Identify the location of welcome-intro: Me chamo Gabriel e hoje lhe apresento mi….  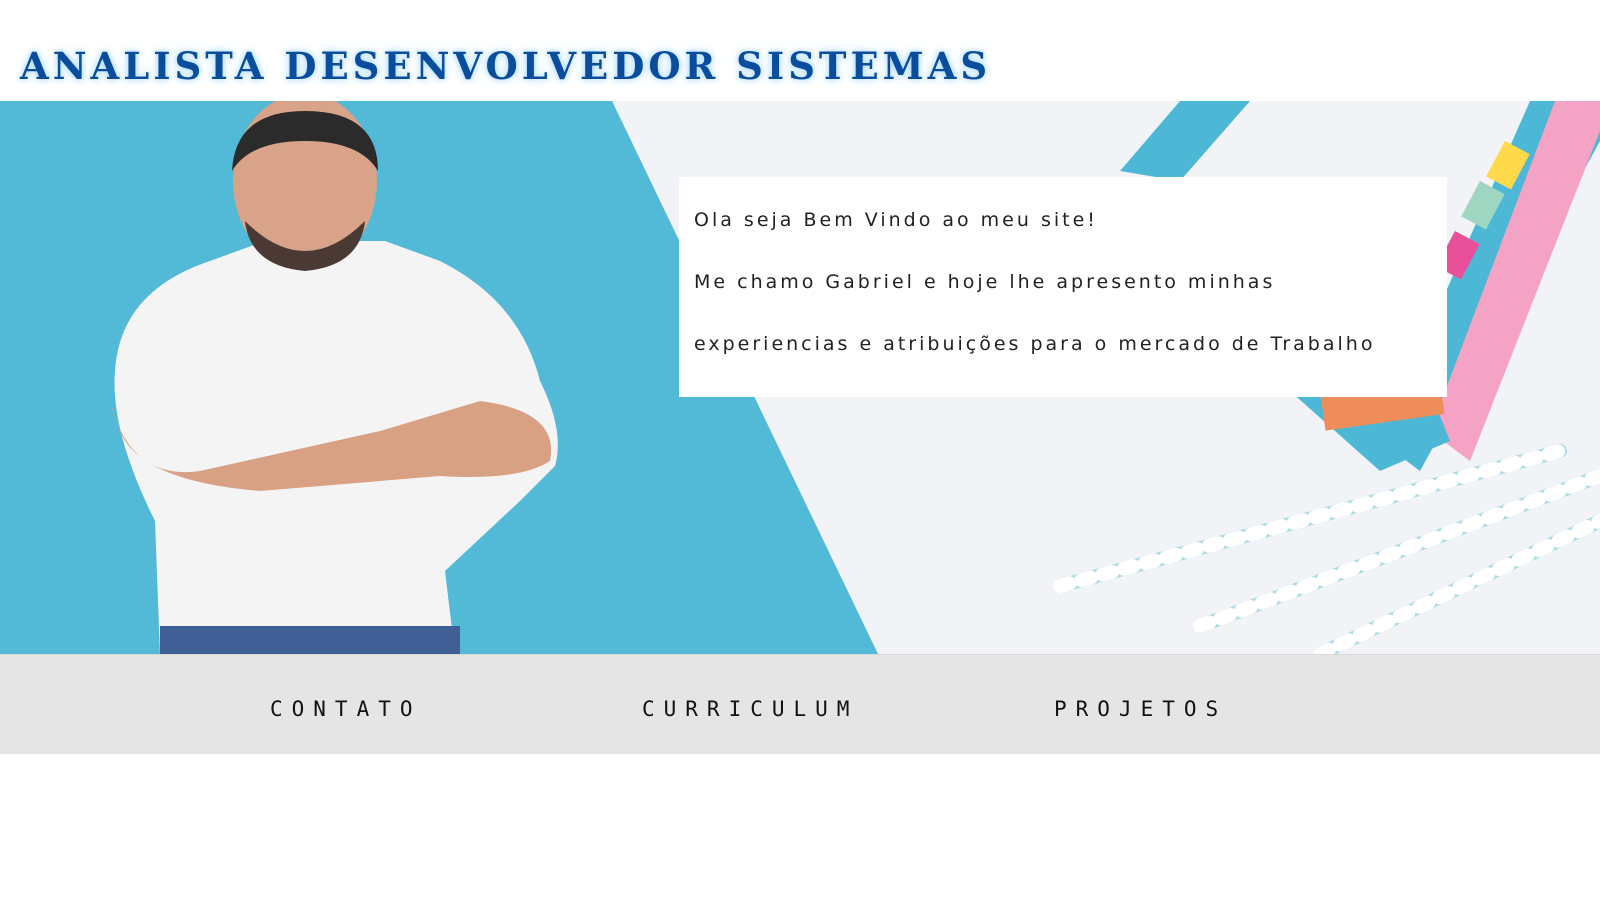
(985, 282).